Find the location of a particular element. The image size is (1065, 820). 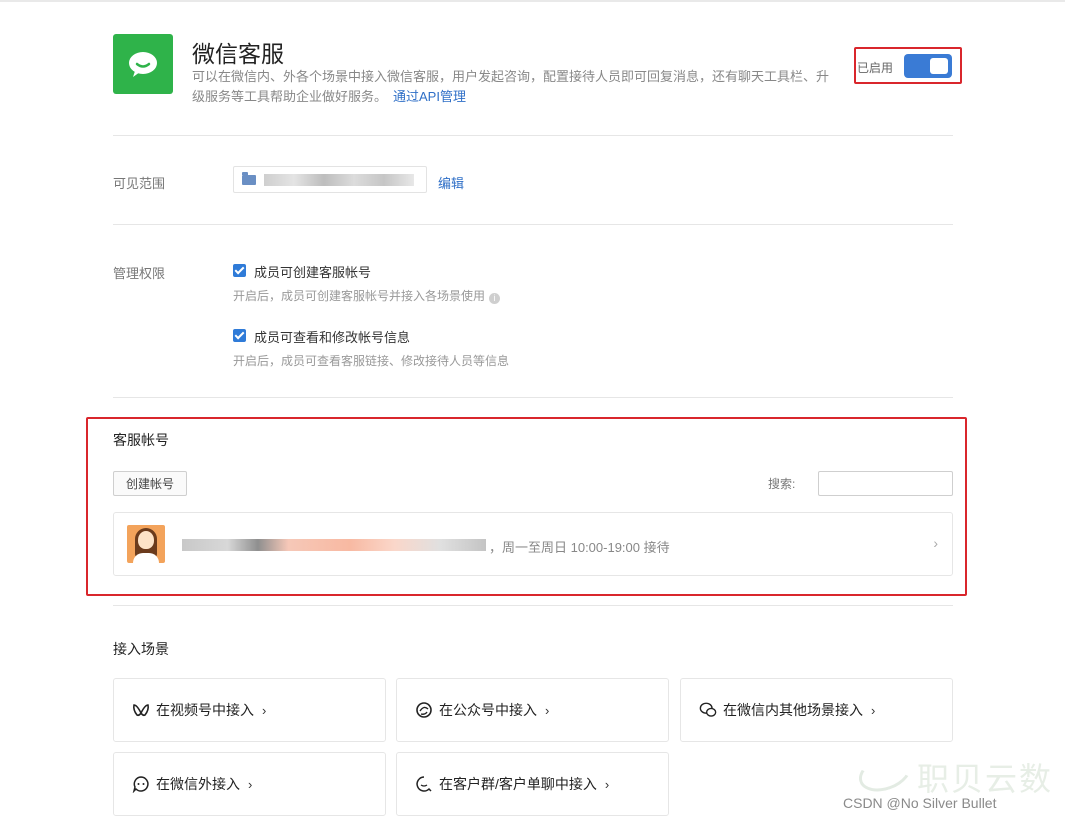

toggle-knob is located at coordinates (939, 66).